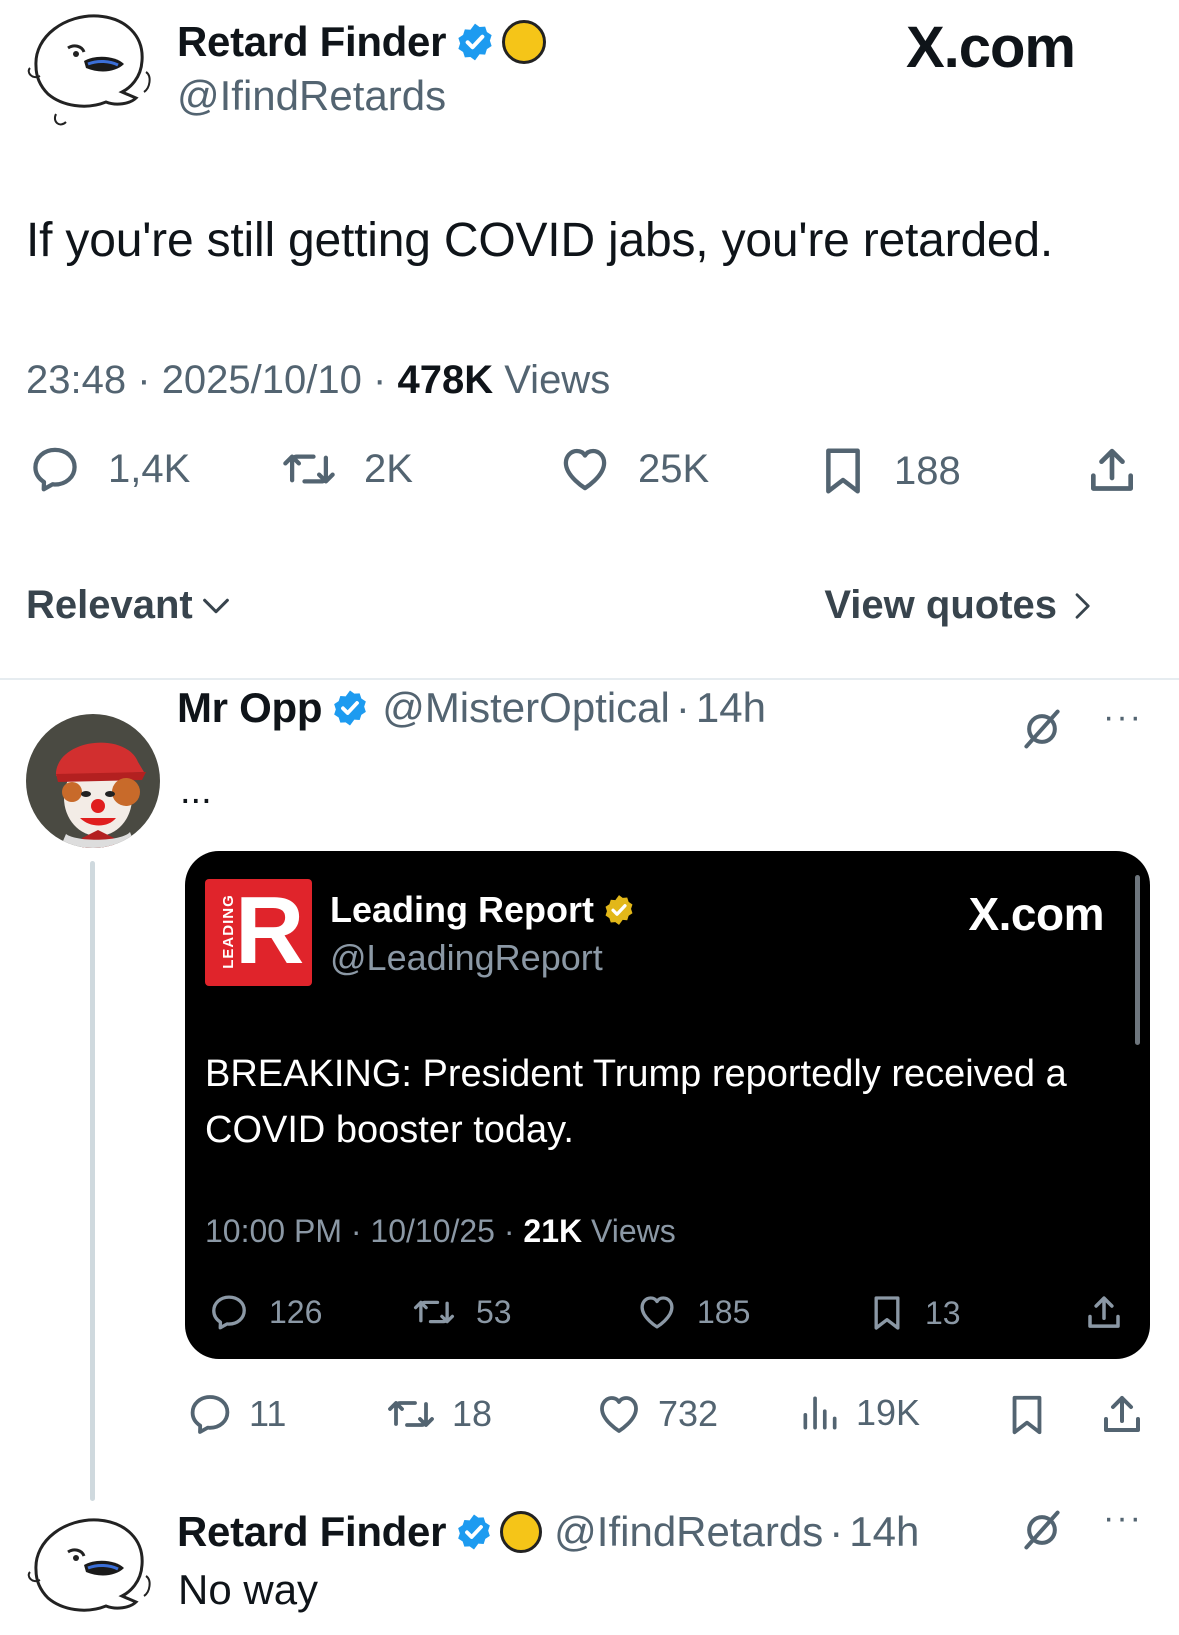 The height and width of the screenshot is (1635, 1179). I want to click on embed-date: 10/10/25, so click(432, 1231).